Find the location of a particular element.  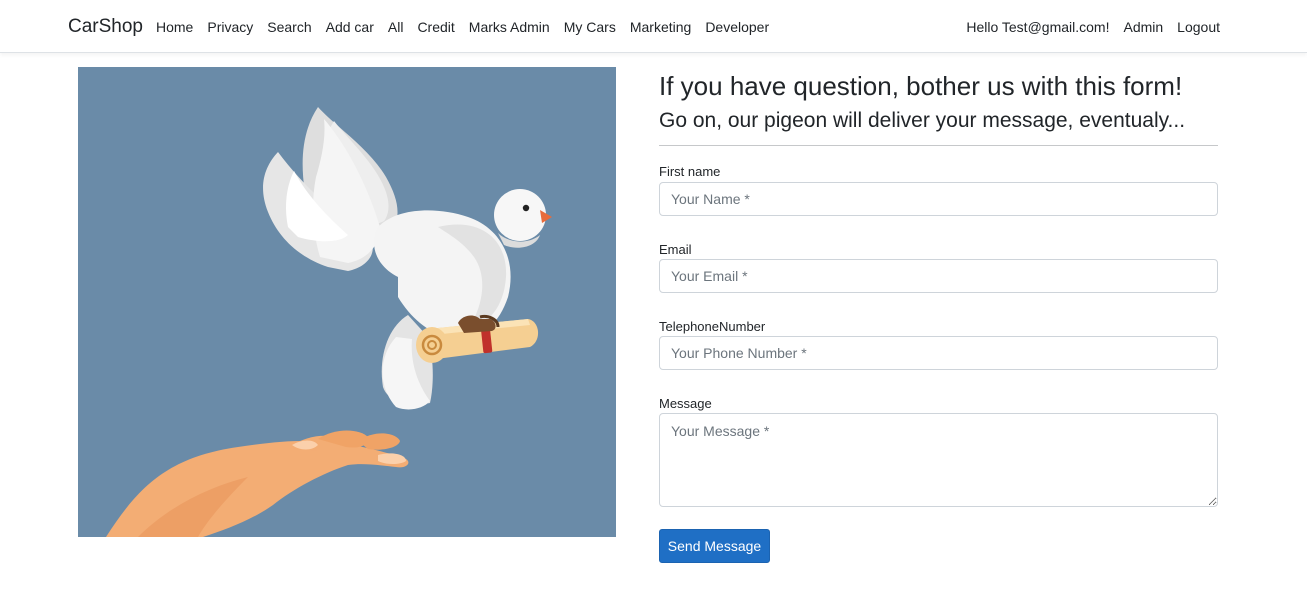

nav-developer: Developer is located at coordinates (737, 27).